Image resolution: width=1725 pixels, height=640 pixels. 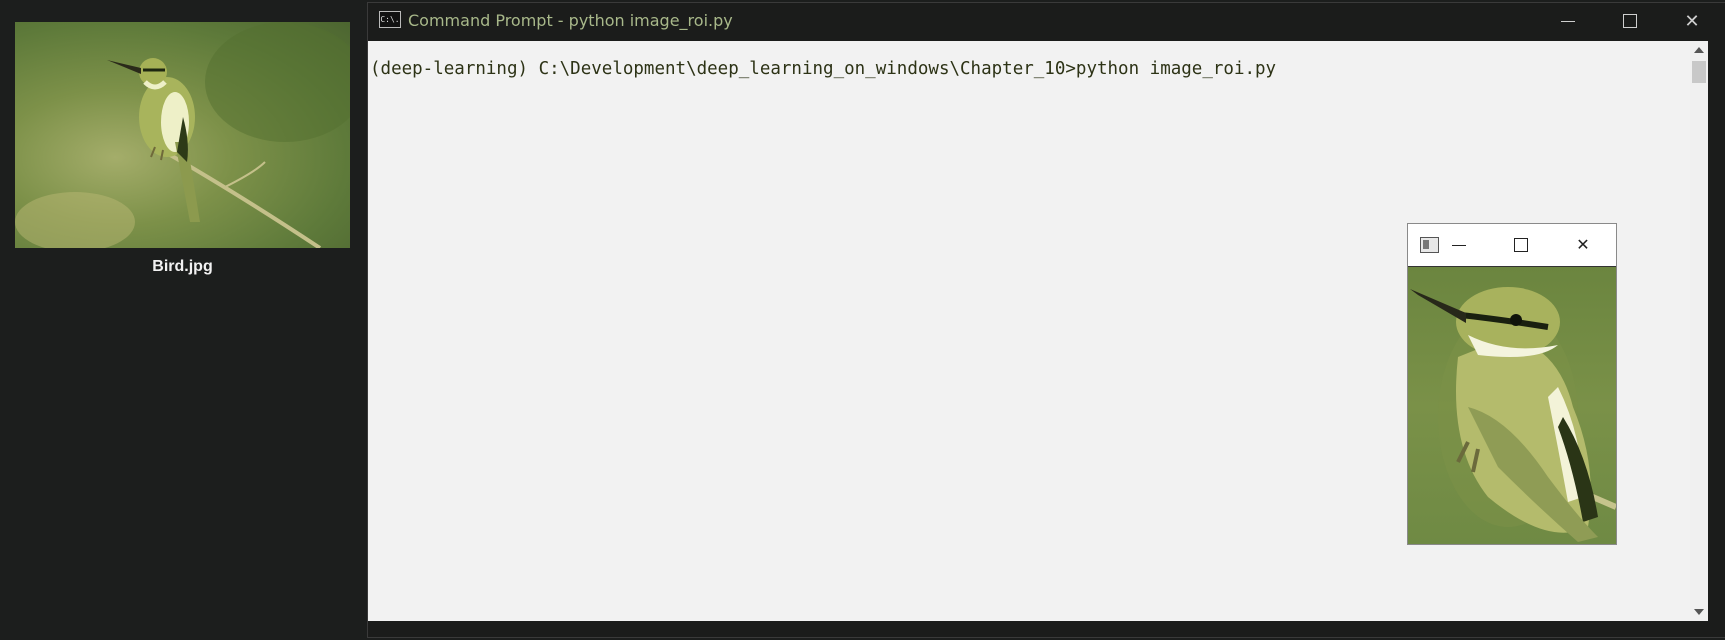 I want to click on roi-close-button: ✕, so click(x=1583, y=245).